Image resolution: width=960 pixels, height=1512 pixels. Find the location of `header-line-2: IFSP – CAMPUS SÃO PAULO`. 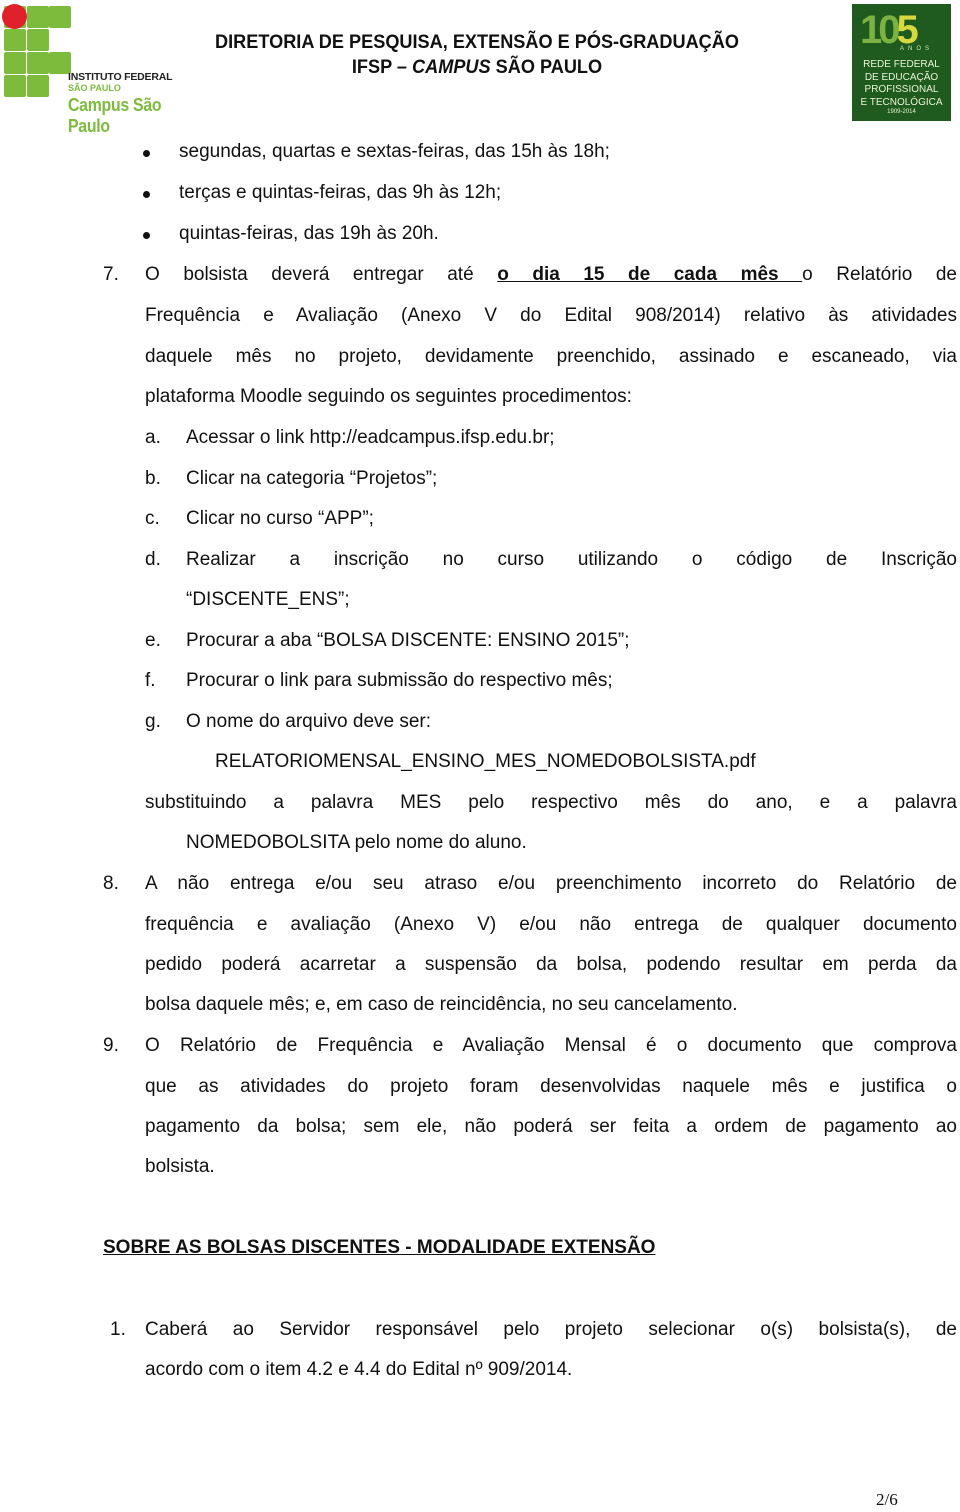

header-line-2: IFSP – CAMPUS SÃO PAULO is located at coordinates (477, 67).